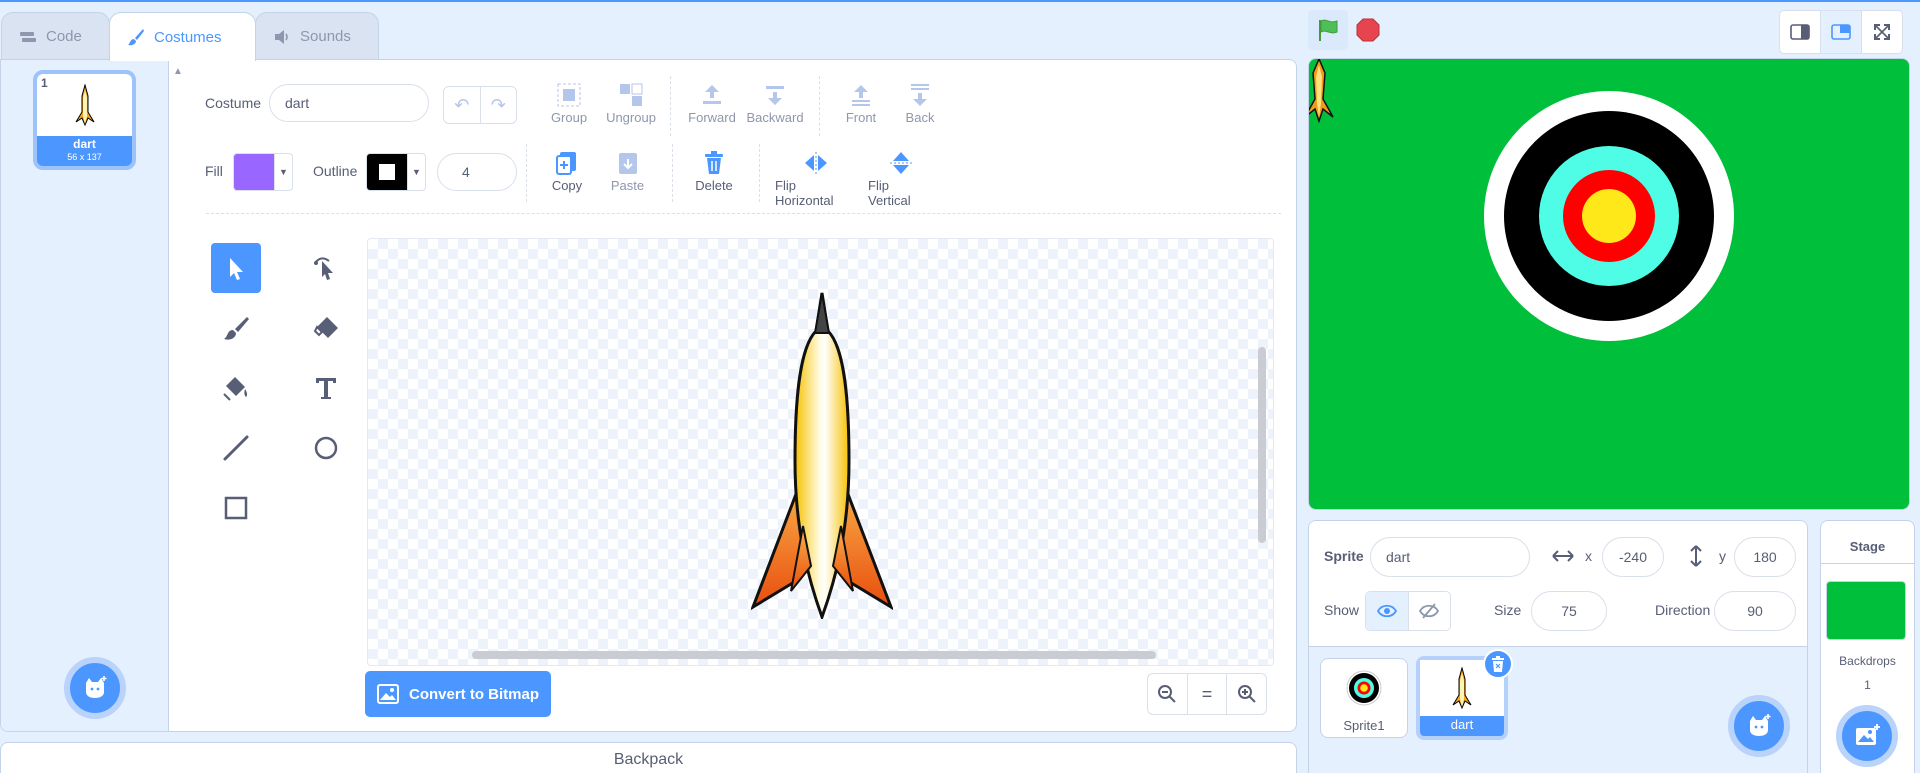  I want to click on rectangle-tool, so click(236, 508).